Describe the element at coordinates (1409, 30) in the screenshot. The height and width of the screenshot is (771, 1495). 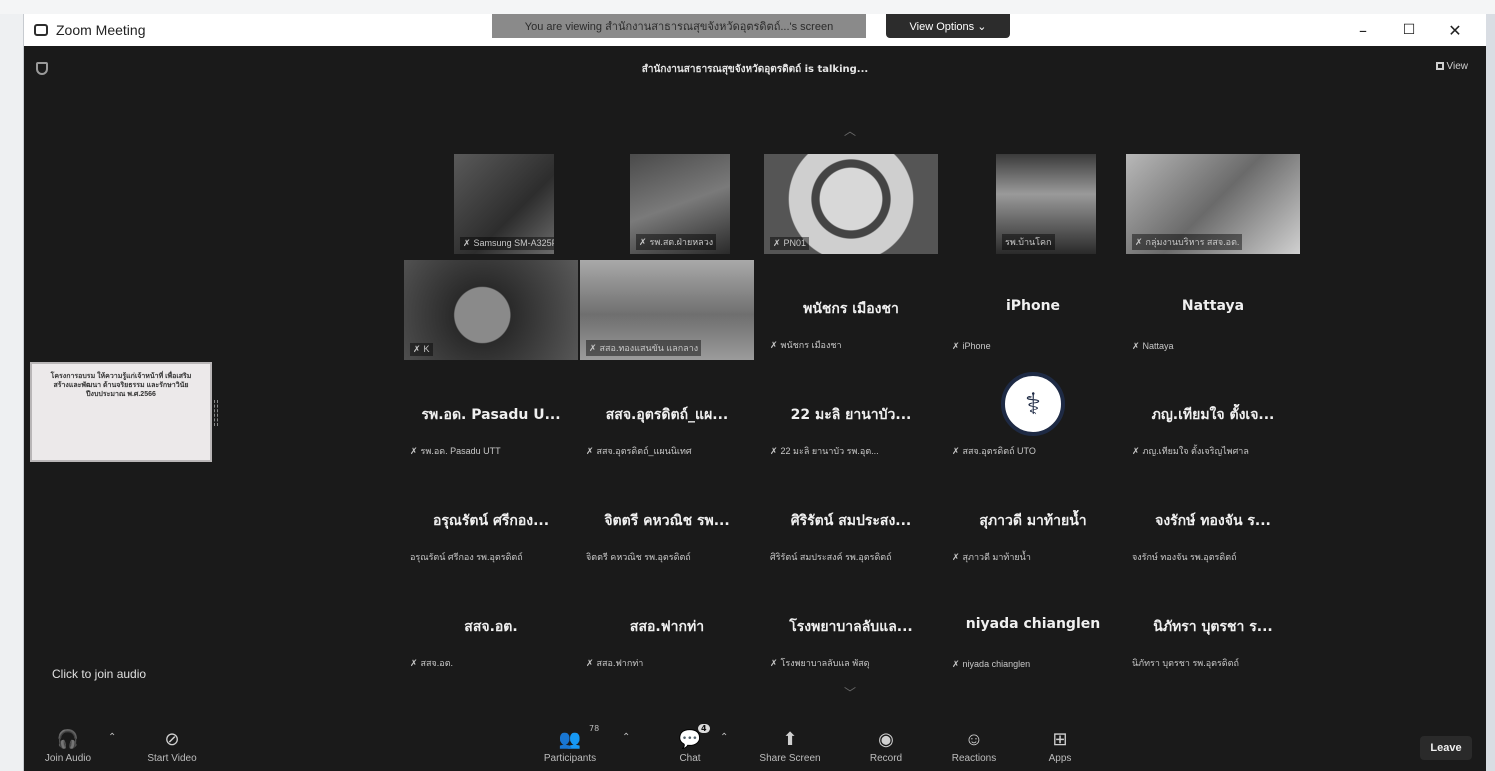
I see `maximize-button: ☐` at that location.